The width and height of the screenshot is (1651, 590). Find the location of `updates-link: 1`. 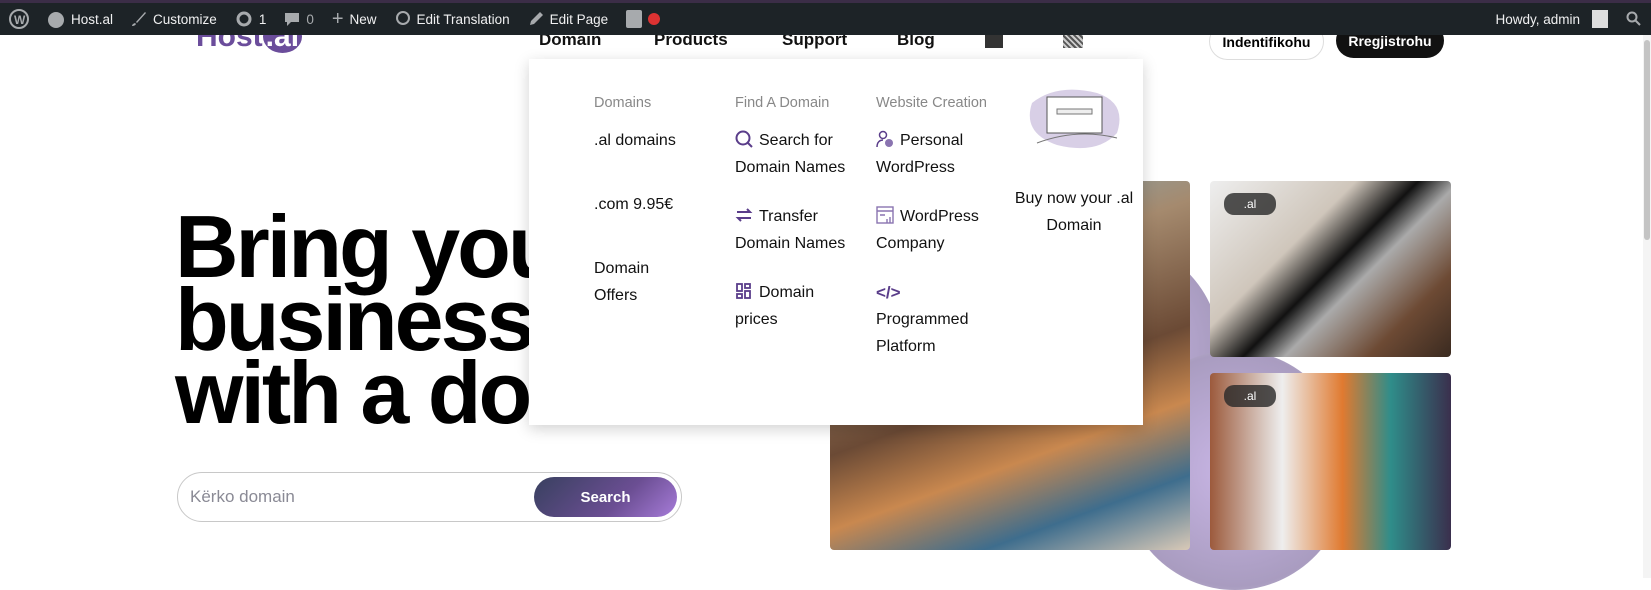

updates-link: 1 is located at coordinates (251, 19).